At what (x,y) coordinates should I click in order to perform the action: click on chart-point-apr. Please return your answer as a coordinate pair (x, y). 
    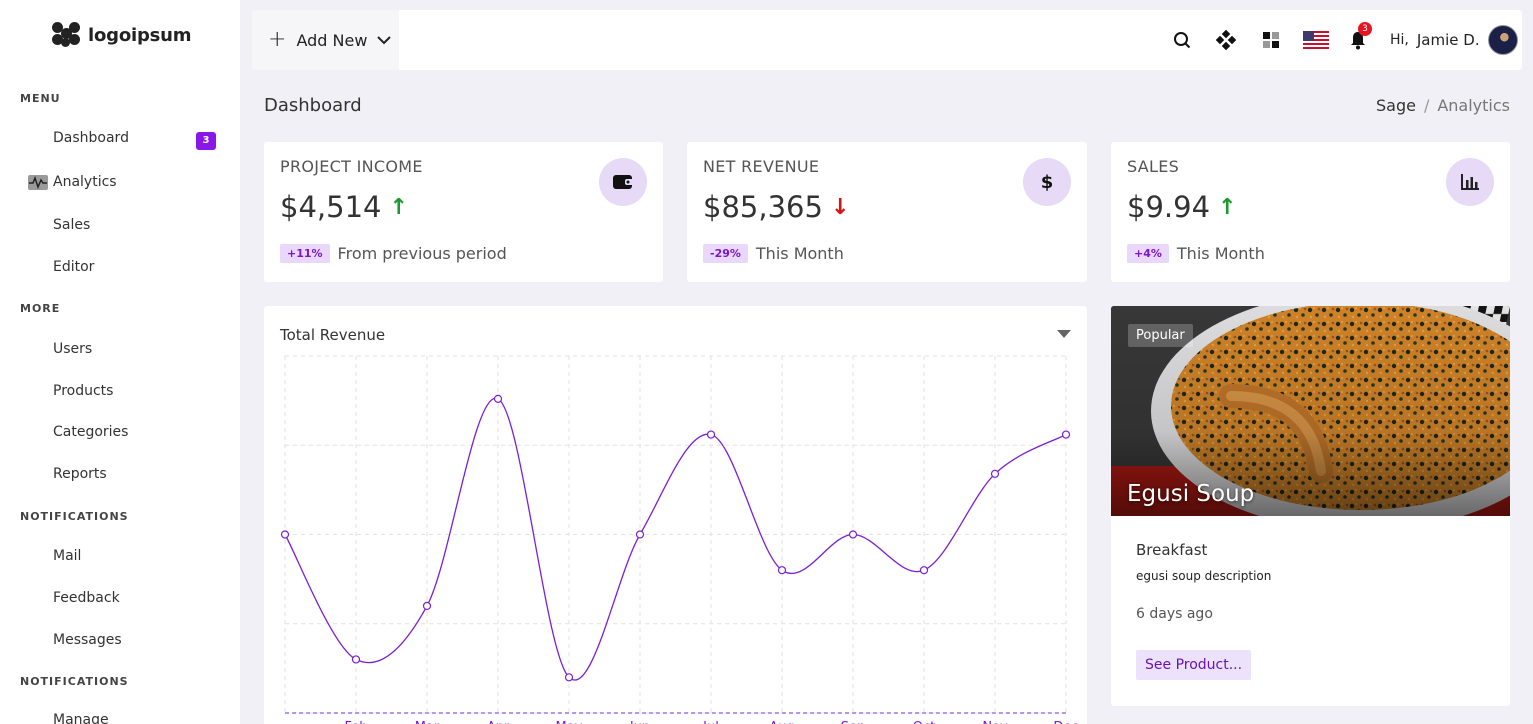
    Looking at the image, I should click on (498, 398).